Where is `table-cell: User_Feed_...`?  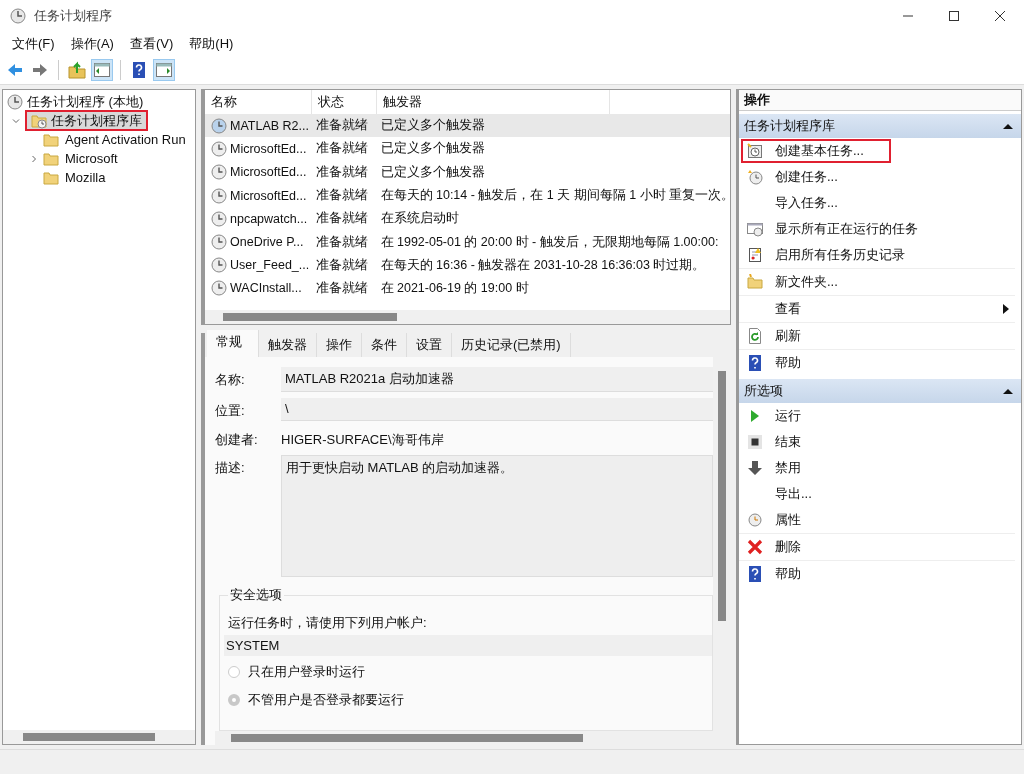 table-cell: User_Feed_... is located at coordinates (270, 265).